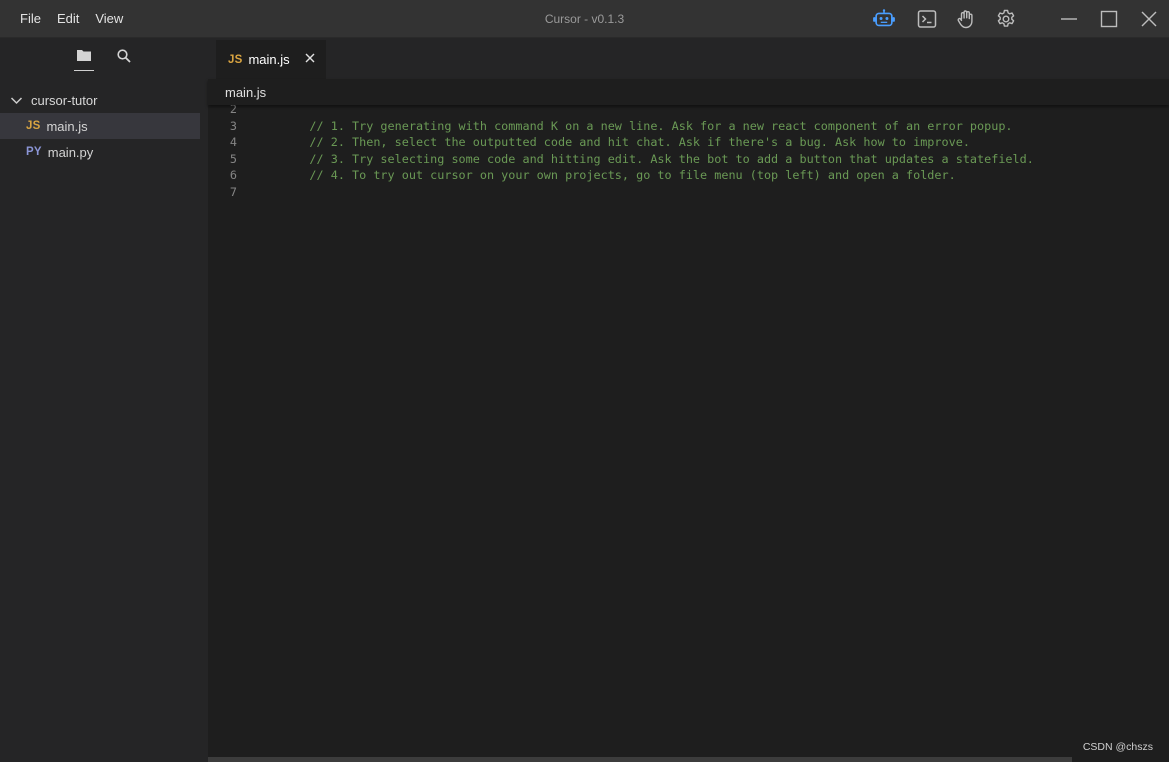 The image size is (1169, 762). What do you see at coordinates (70, 152) in the screenshot?
I see `file-name: main.py` at bounding box center [70, 152].